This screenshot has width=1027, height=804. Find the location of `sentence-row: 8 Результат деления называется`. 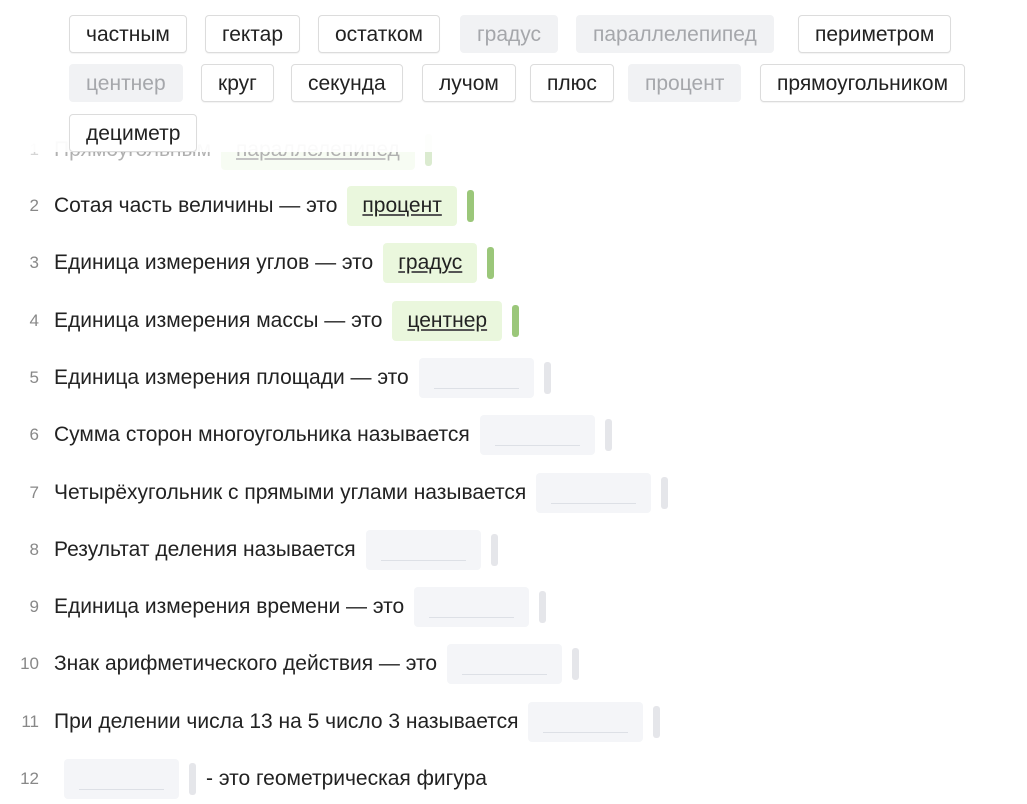

sentence-row: 8 Результат деления называется is located at coordinates (249, 550).